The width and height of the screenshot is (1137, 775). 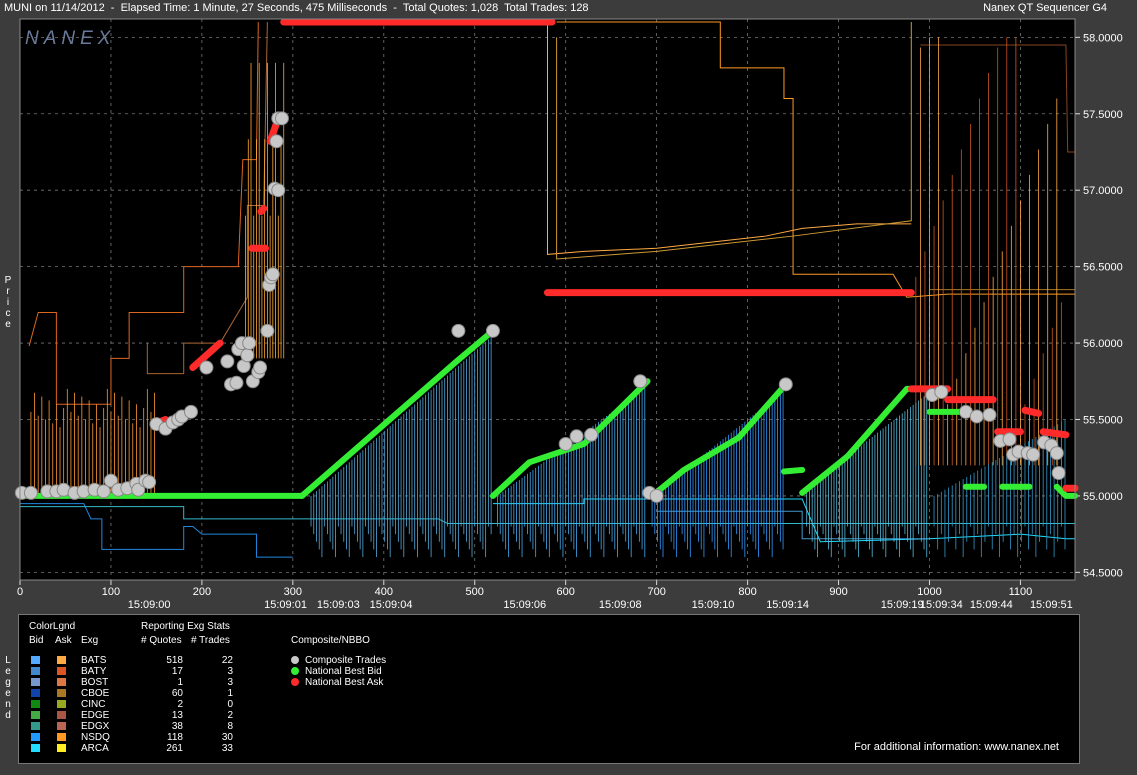 What do you see at coordinates (293, 592) in the screenshot?
I see `x-tick-label: 300` at bounding box center [293, 592].